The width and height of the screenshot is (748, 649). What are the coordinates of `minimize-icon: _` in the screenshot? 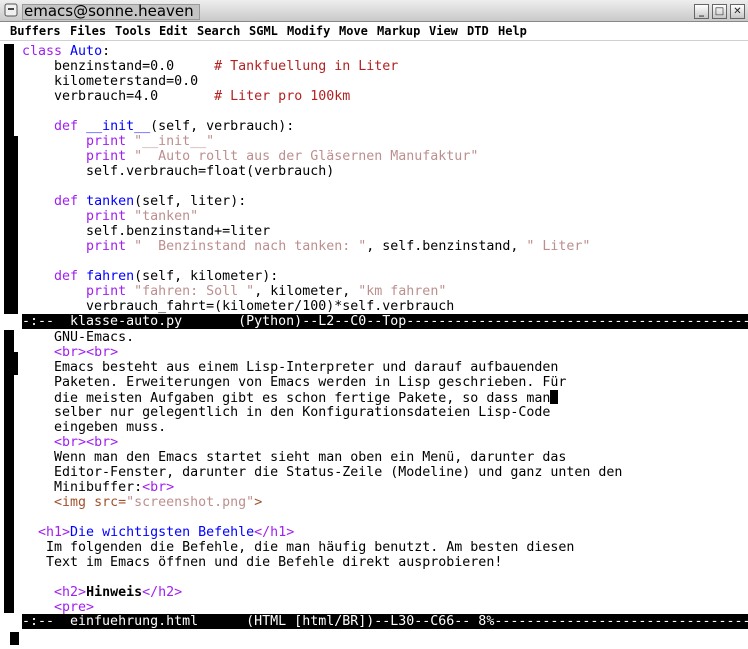 It's located at (701, 11).